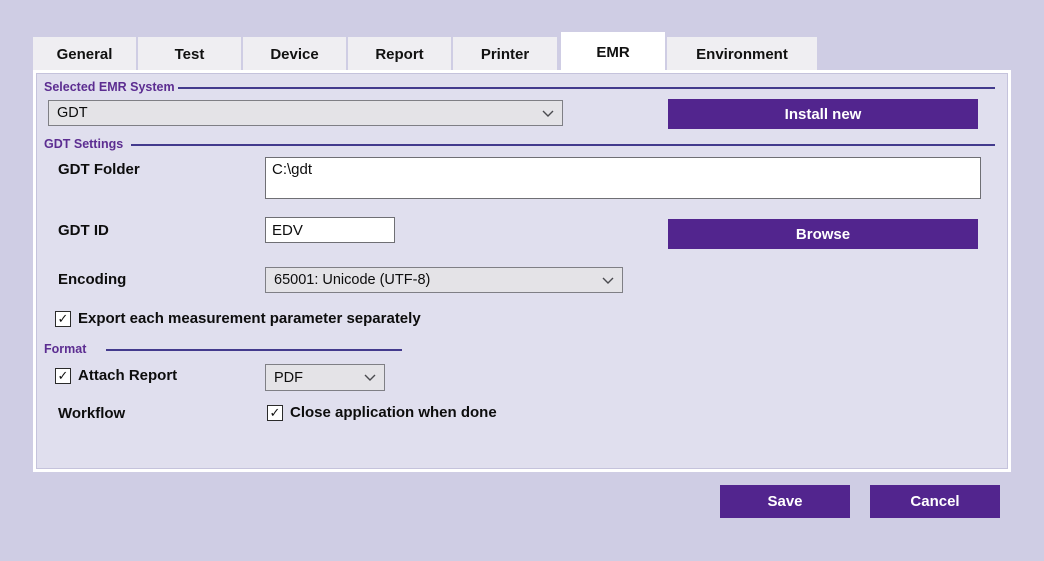 The image size is (1044, 561). I want to click on group-title-selected-emr-system: Selected EMR System, so click(109, 87).